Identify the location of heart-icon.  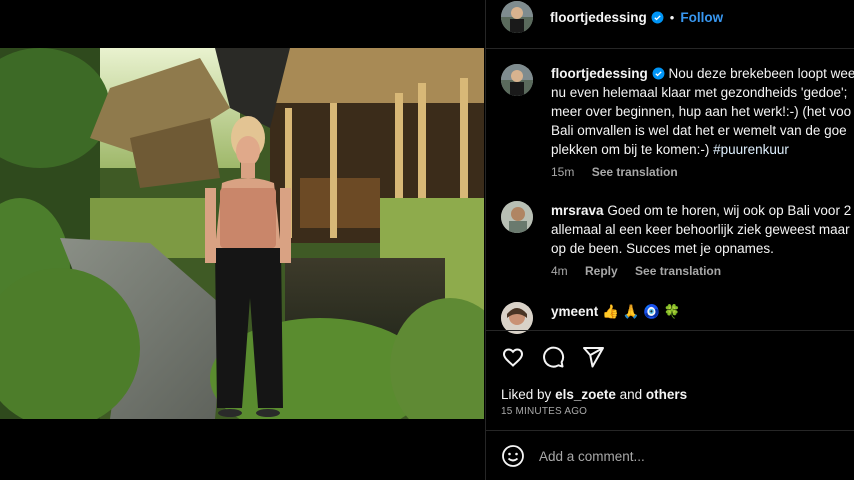
(513, 357).